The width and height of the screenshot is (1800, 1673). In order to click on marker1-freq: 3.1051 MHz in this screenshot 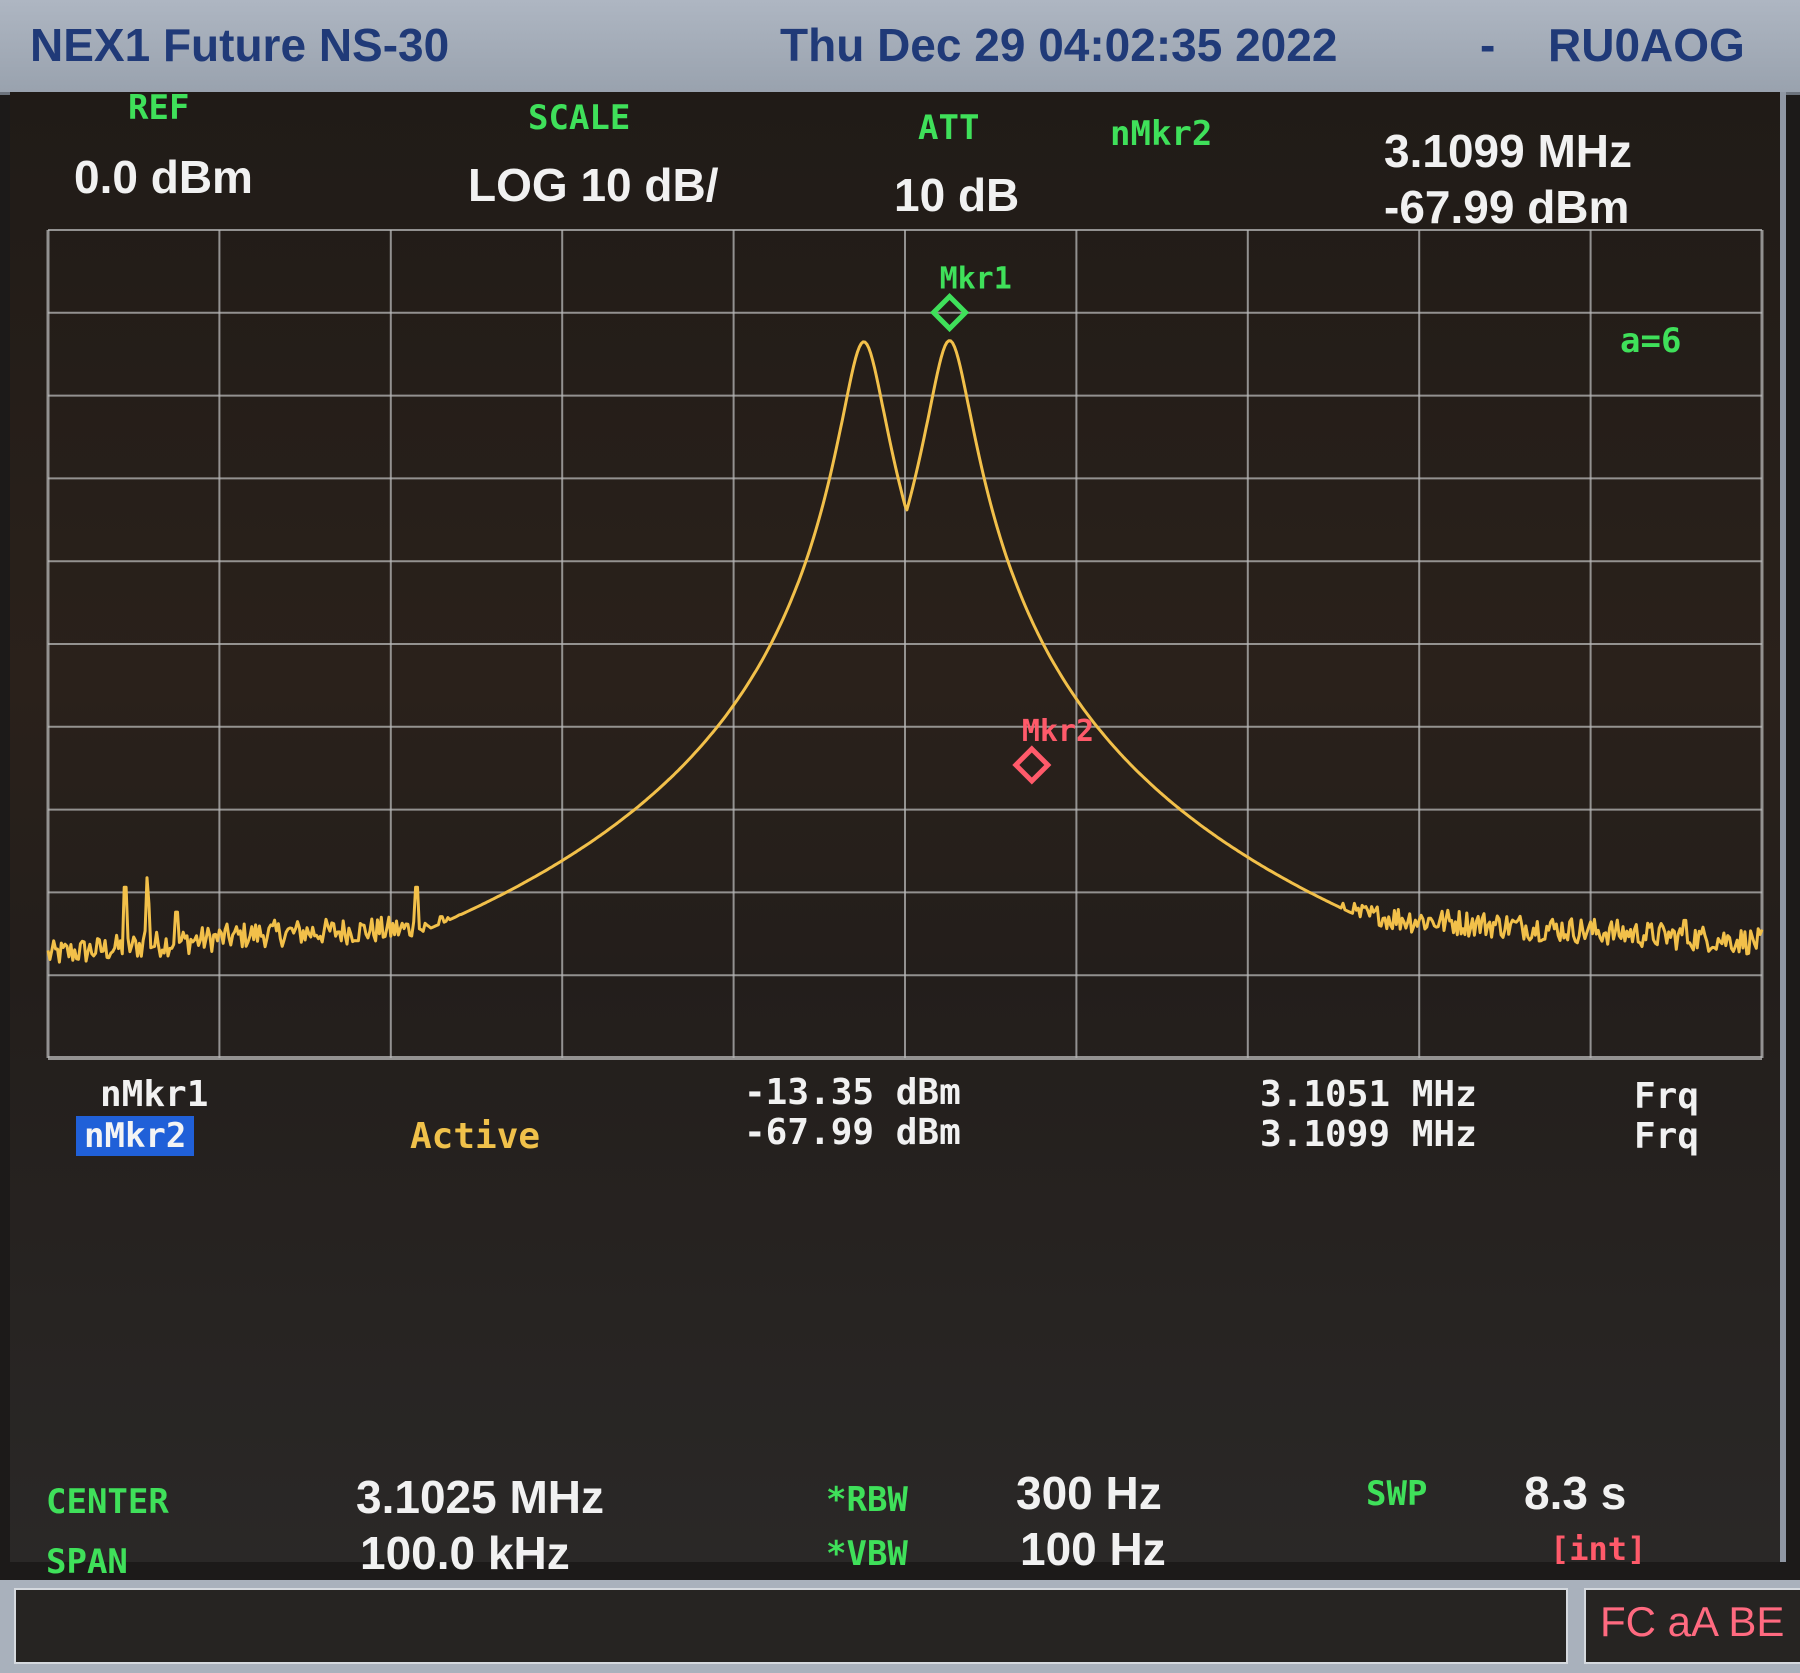, I will do `click(1368, 1094)`.